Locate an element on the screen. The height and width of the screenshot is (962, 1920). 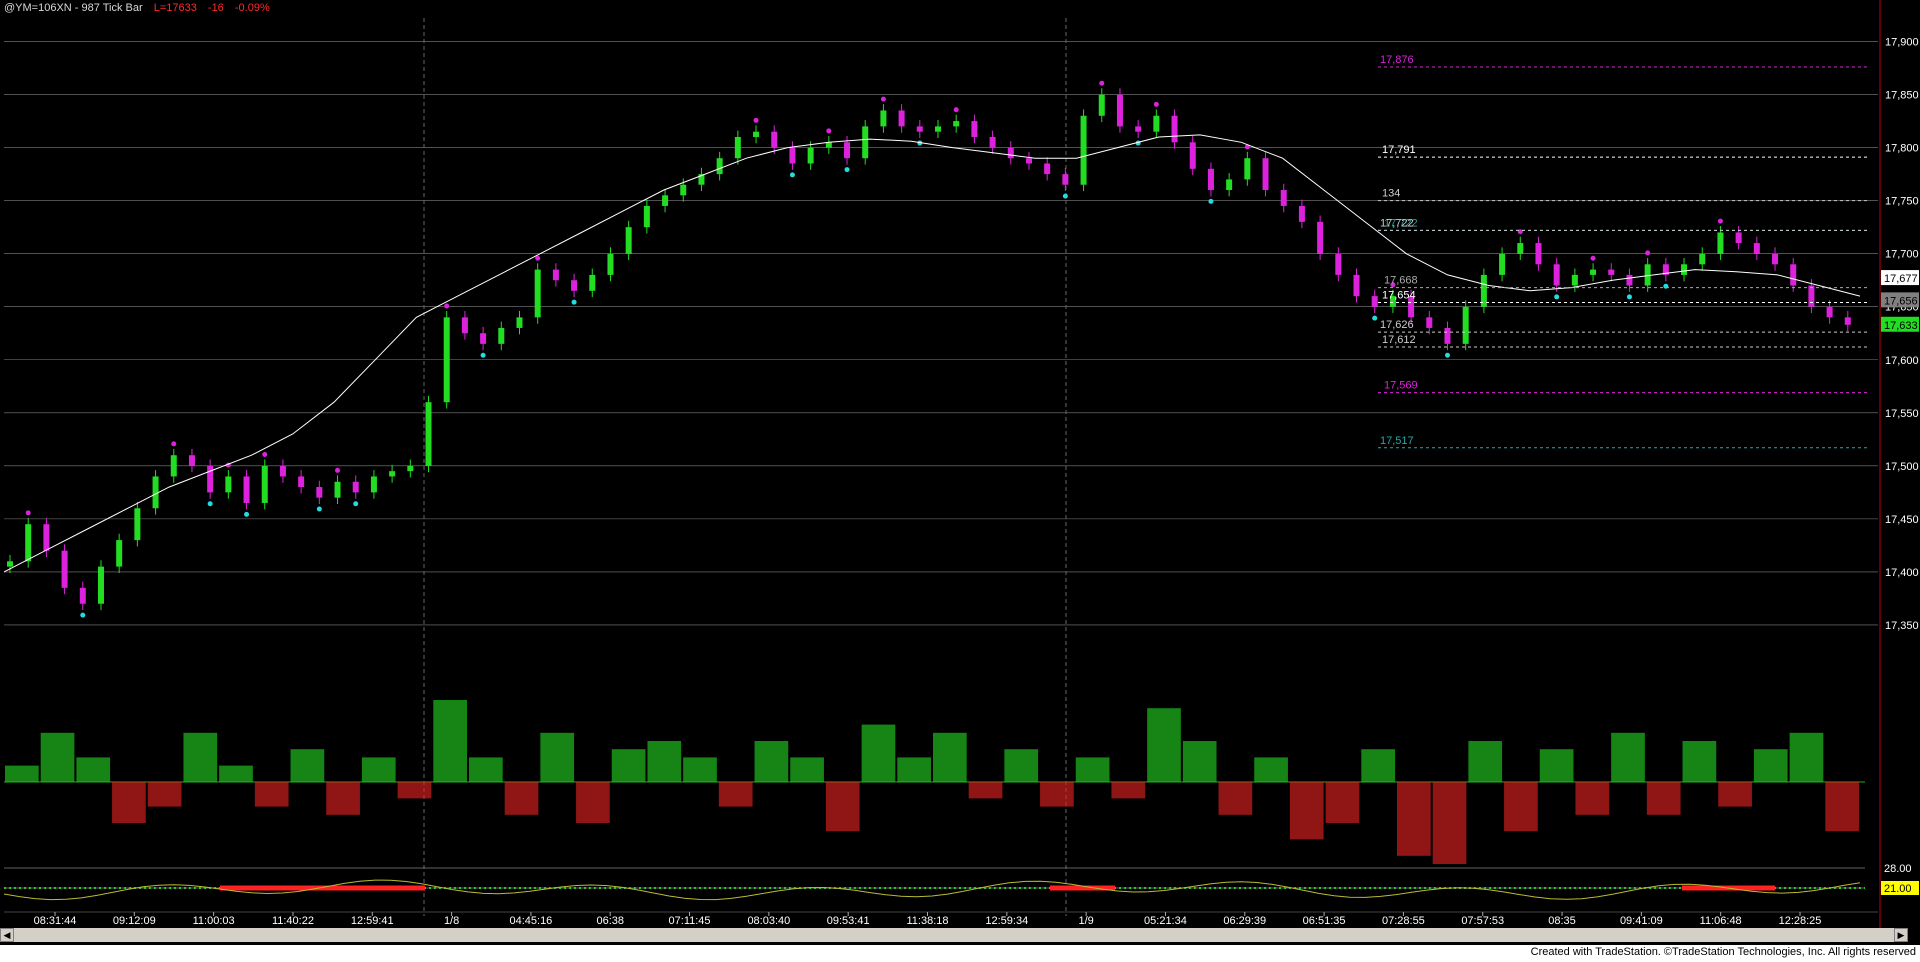
horizontal-scrollbar: ◀ ▶ is located at coordinates (954, 935).